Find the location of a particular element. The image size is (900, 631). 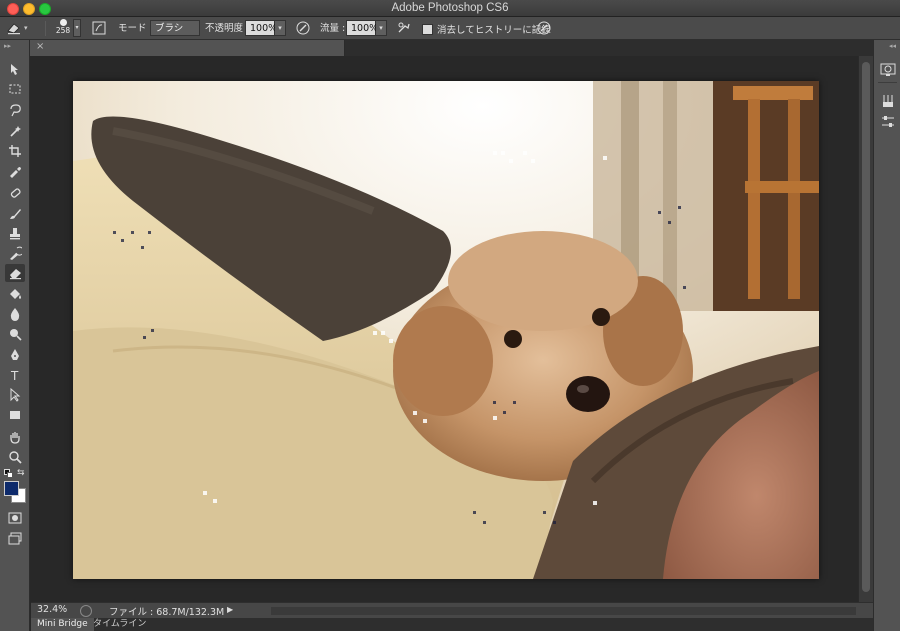

eraser-preset-icon is located at coordinates (14, 28).